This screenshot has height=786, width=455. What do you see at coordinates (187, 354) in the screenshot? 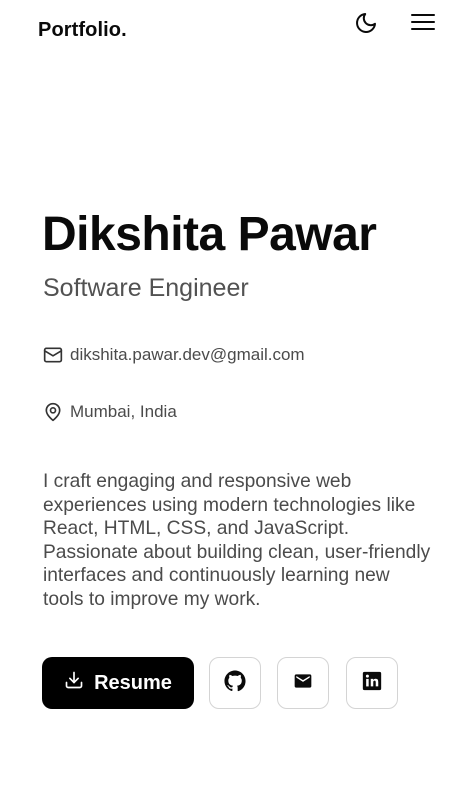
I see `contact-email-text: dikshita.pawar.dev@gmail.com` at bounding box center [187, 354].